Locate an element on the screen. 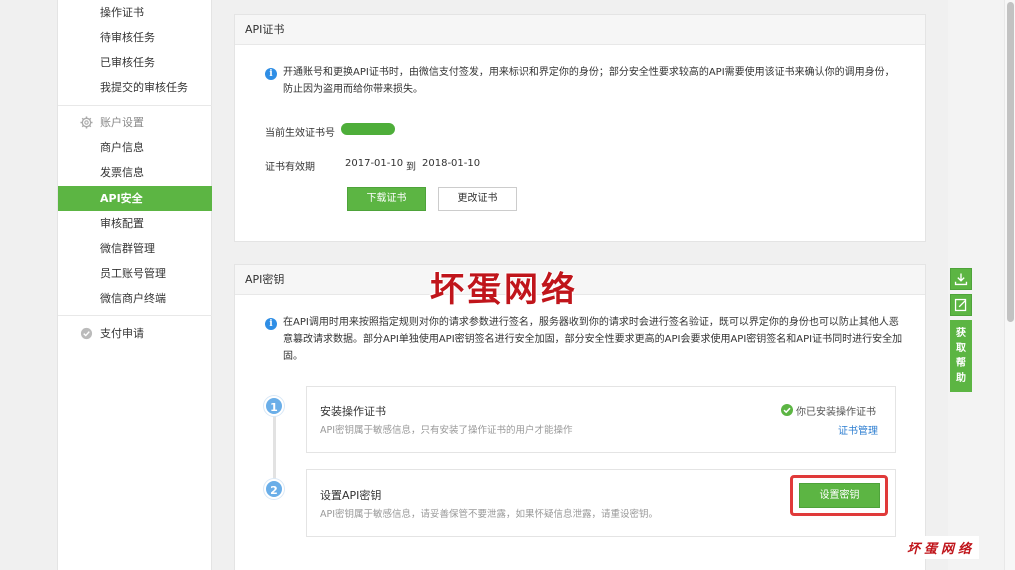 Image resolution: width=1015 pixels, height=570 pixels. watermark-small: 坏蛋网络 is located at coordinates (941, 547).